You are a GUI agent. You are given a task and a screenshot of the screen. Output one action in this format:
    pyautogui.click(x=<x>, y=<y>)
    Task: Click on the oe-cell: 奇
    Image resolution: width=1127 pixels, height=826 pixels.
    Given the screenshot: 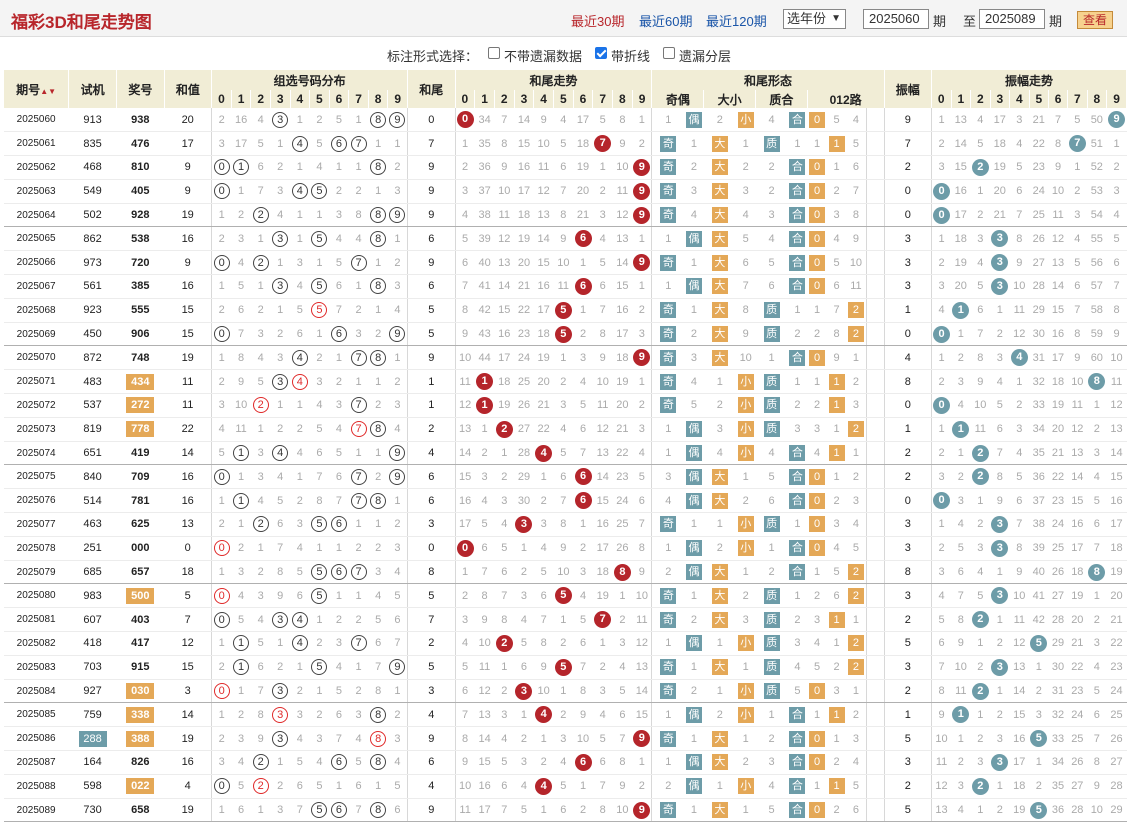 What is the action you would take?
    pyautogui.click(x=668, y=739)
    